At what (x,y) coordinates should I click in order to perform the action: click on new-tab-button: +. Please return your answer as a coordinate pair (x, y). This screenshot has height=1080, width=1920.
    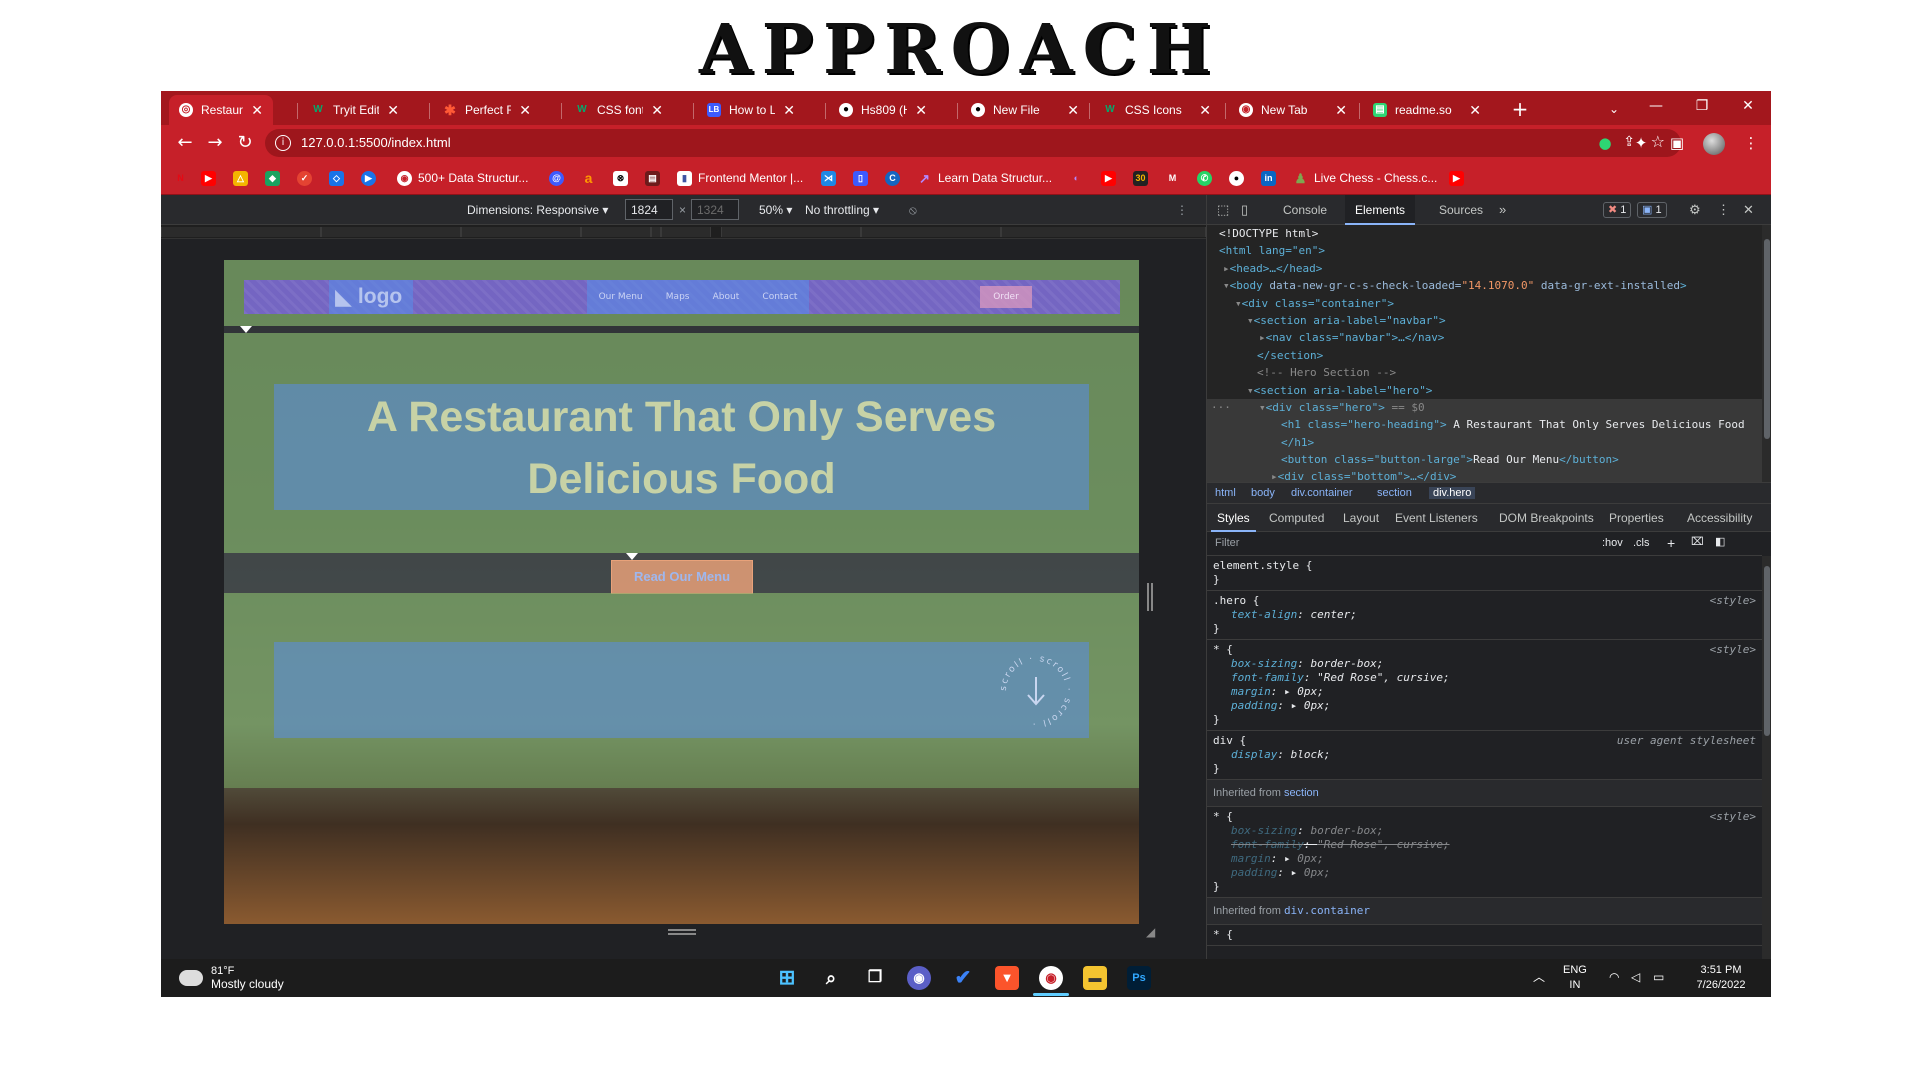
    Looking at the image, I should click on (1520, 110).